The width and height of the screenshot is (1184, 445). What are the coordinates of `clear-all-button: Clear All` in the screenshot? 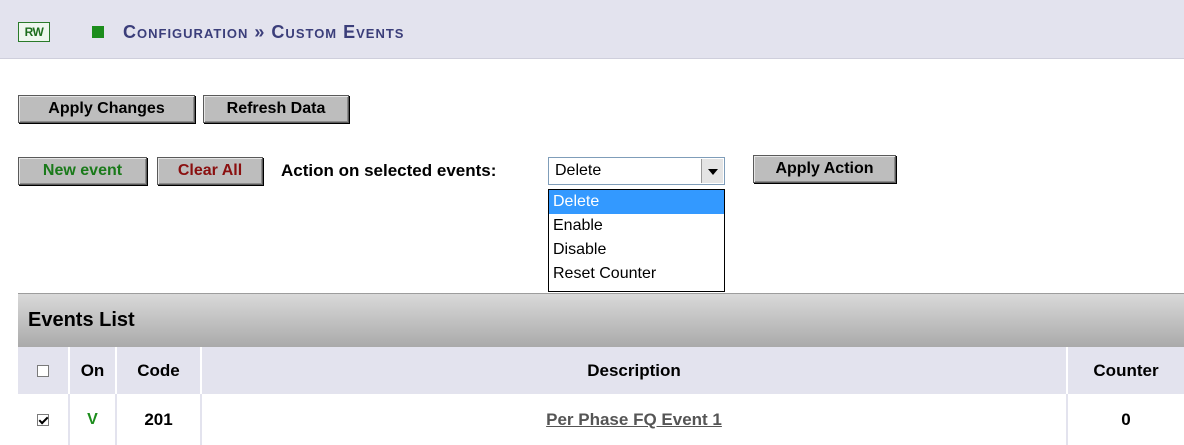 It's located at (210, 171).